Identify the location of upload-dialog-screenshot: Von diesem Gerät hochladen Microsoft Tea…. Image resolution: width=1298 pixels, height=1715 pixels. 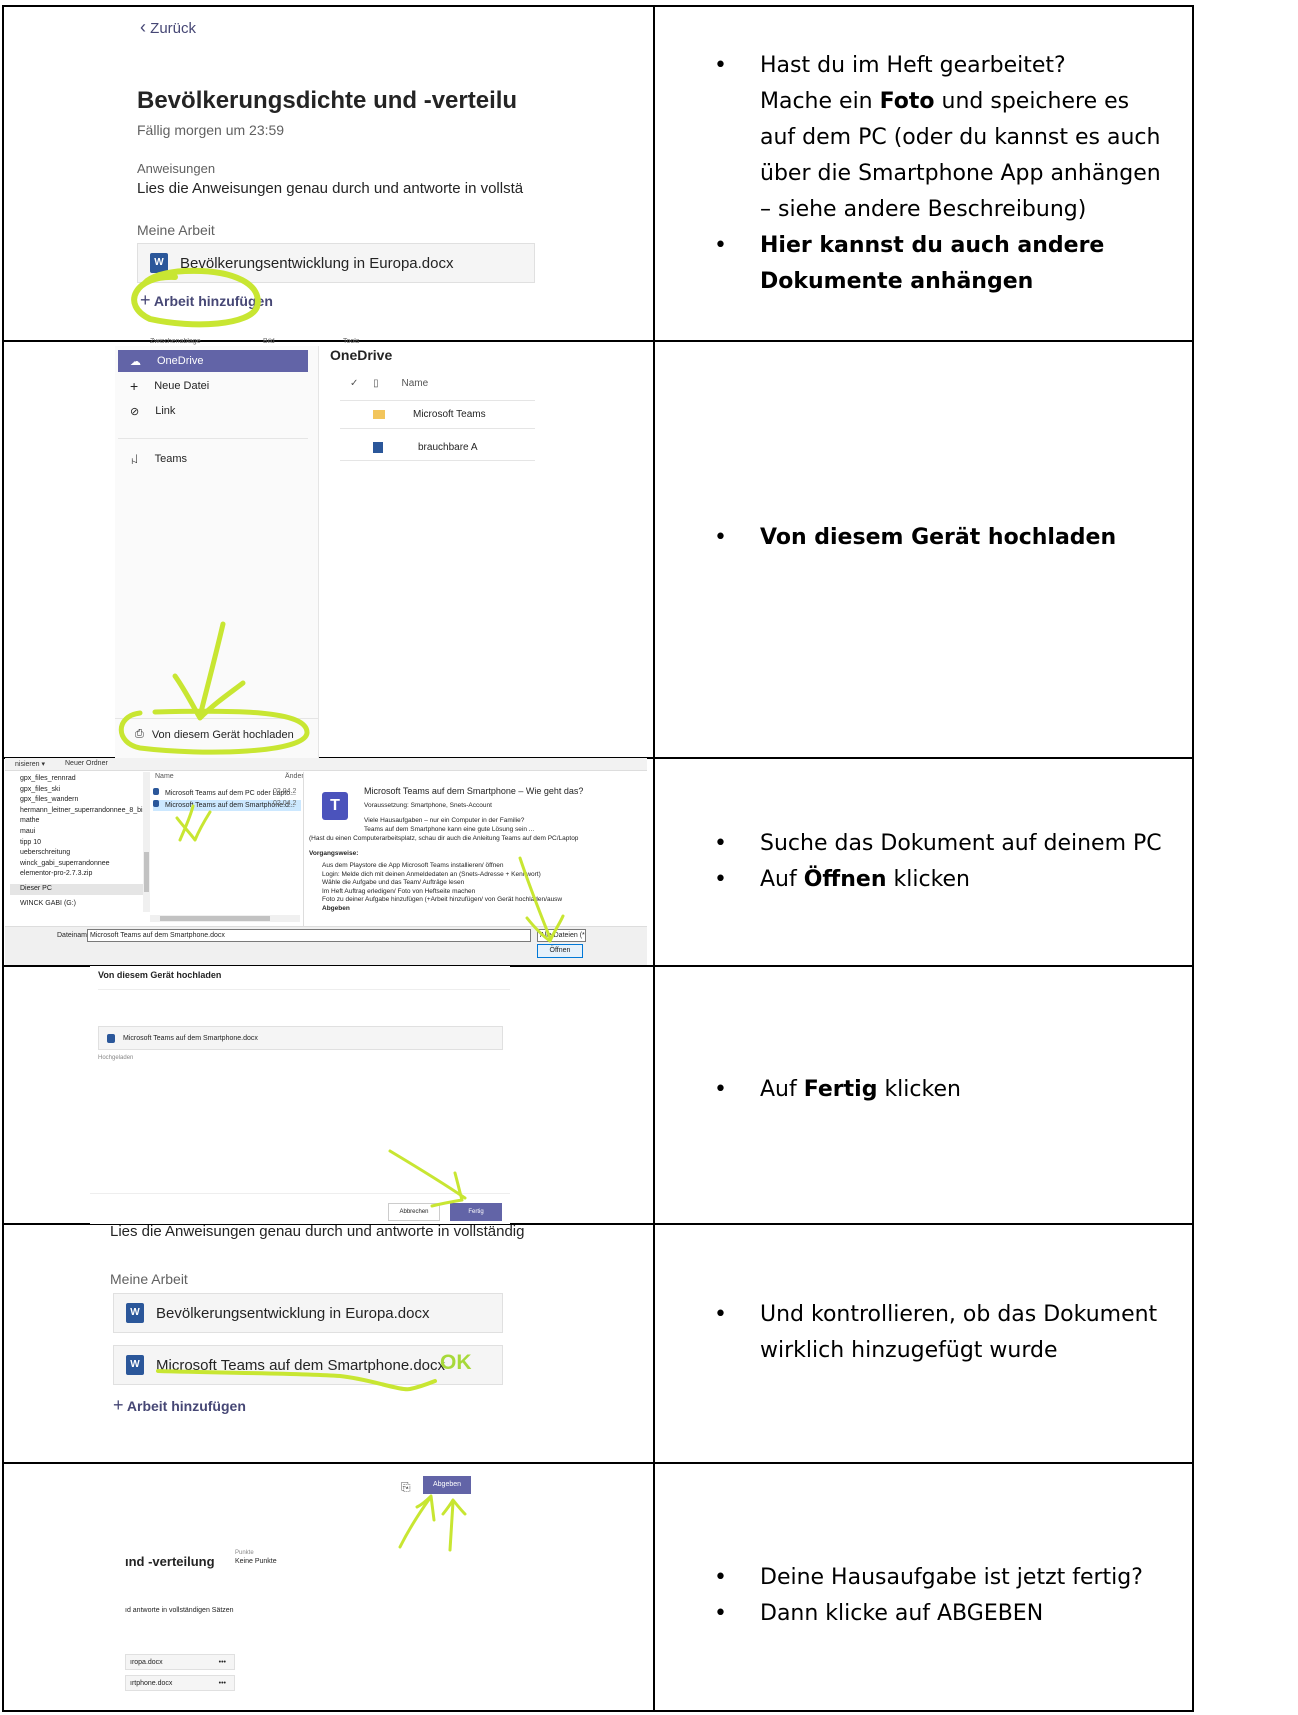
(300, 1095).